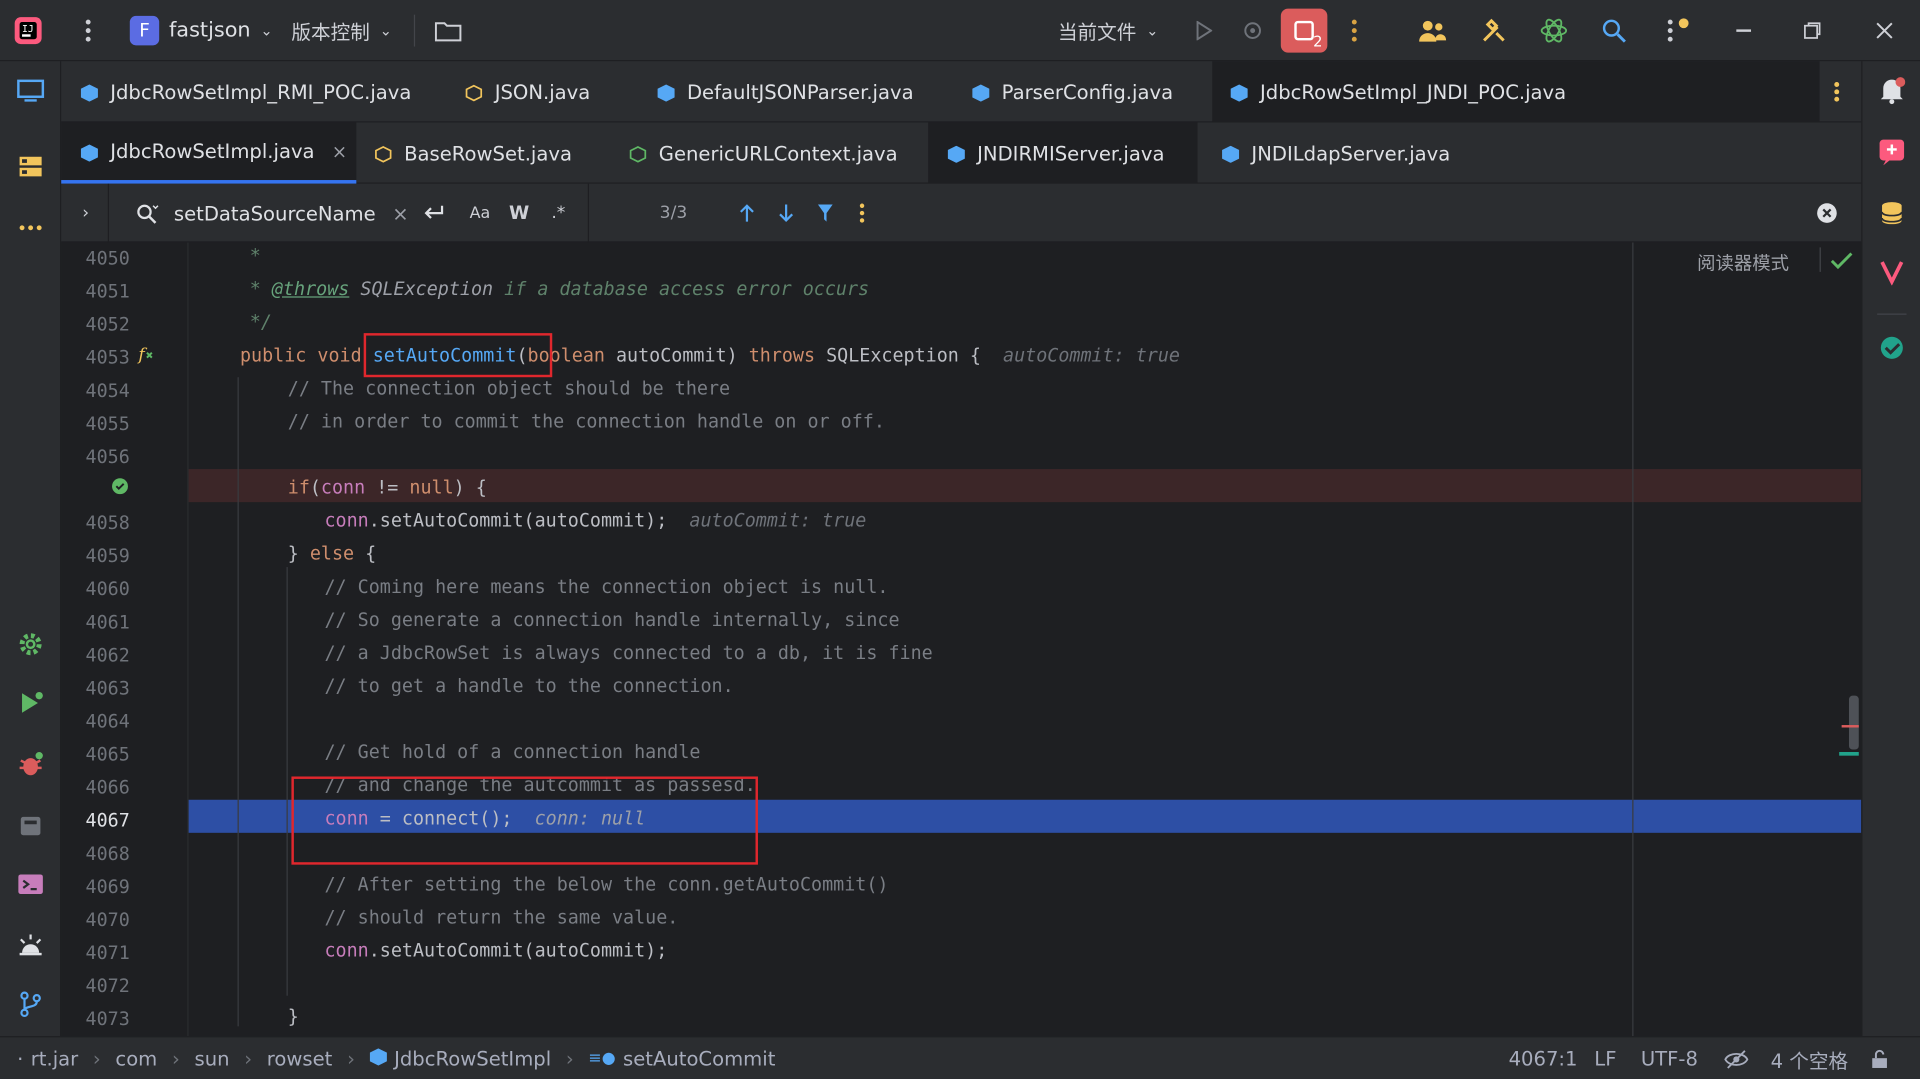  I want to click on breadcrumb-rt-jar: rt.jar, so click(54, 1058).